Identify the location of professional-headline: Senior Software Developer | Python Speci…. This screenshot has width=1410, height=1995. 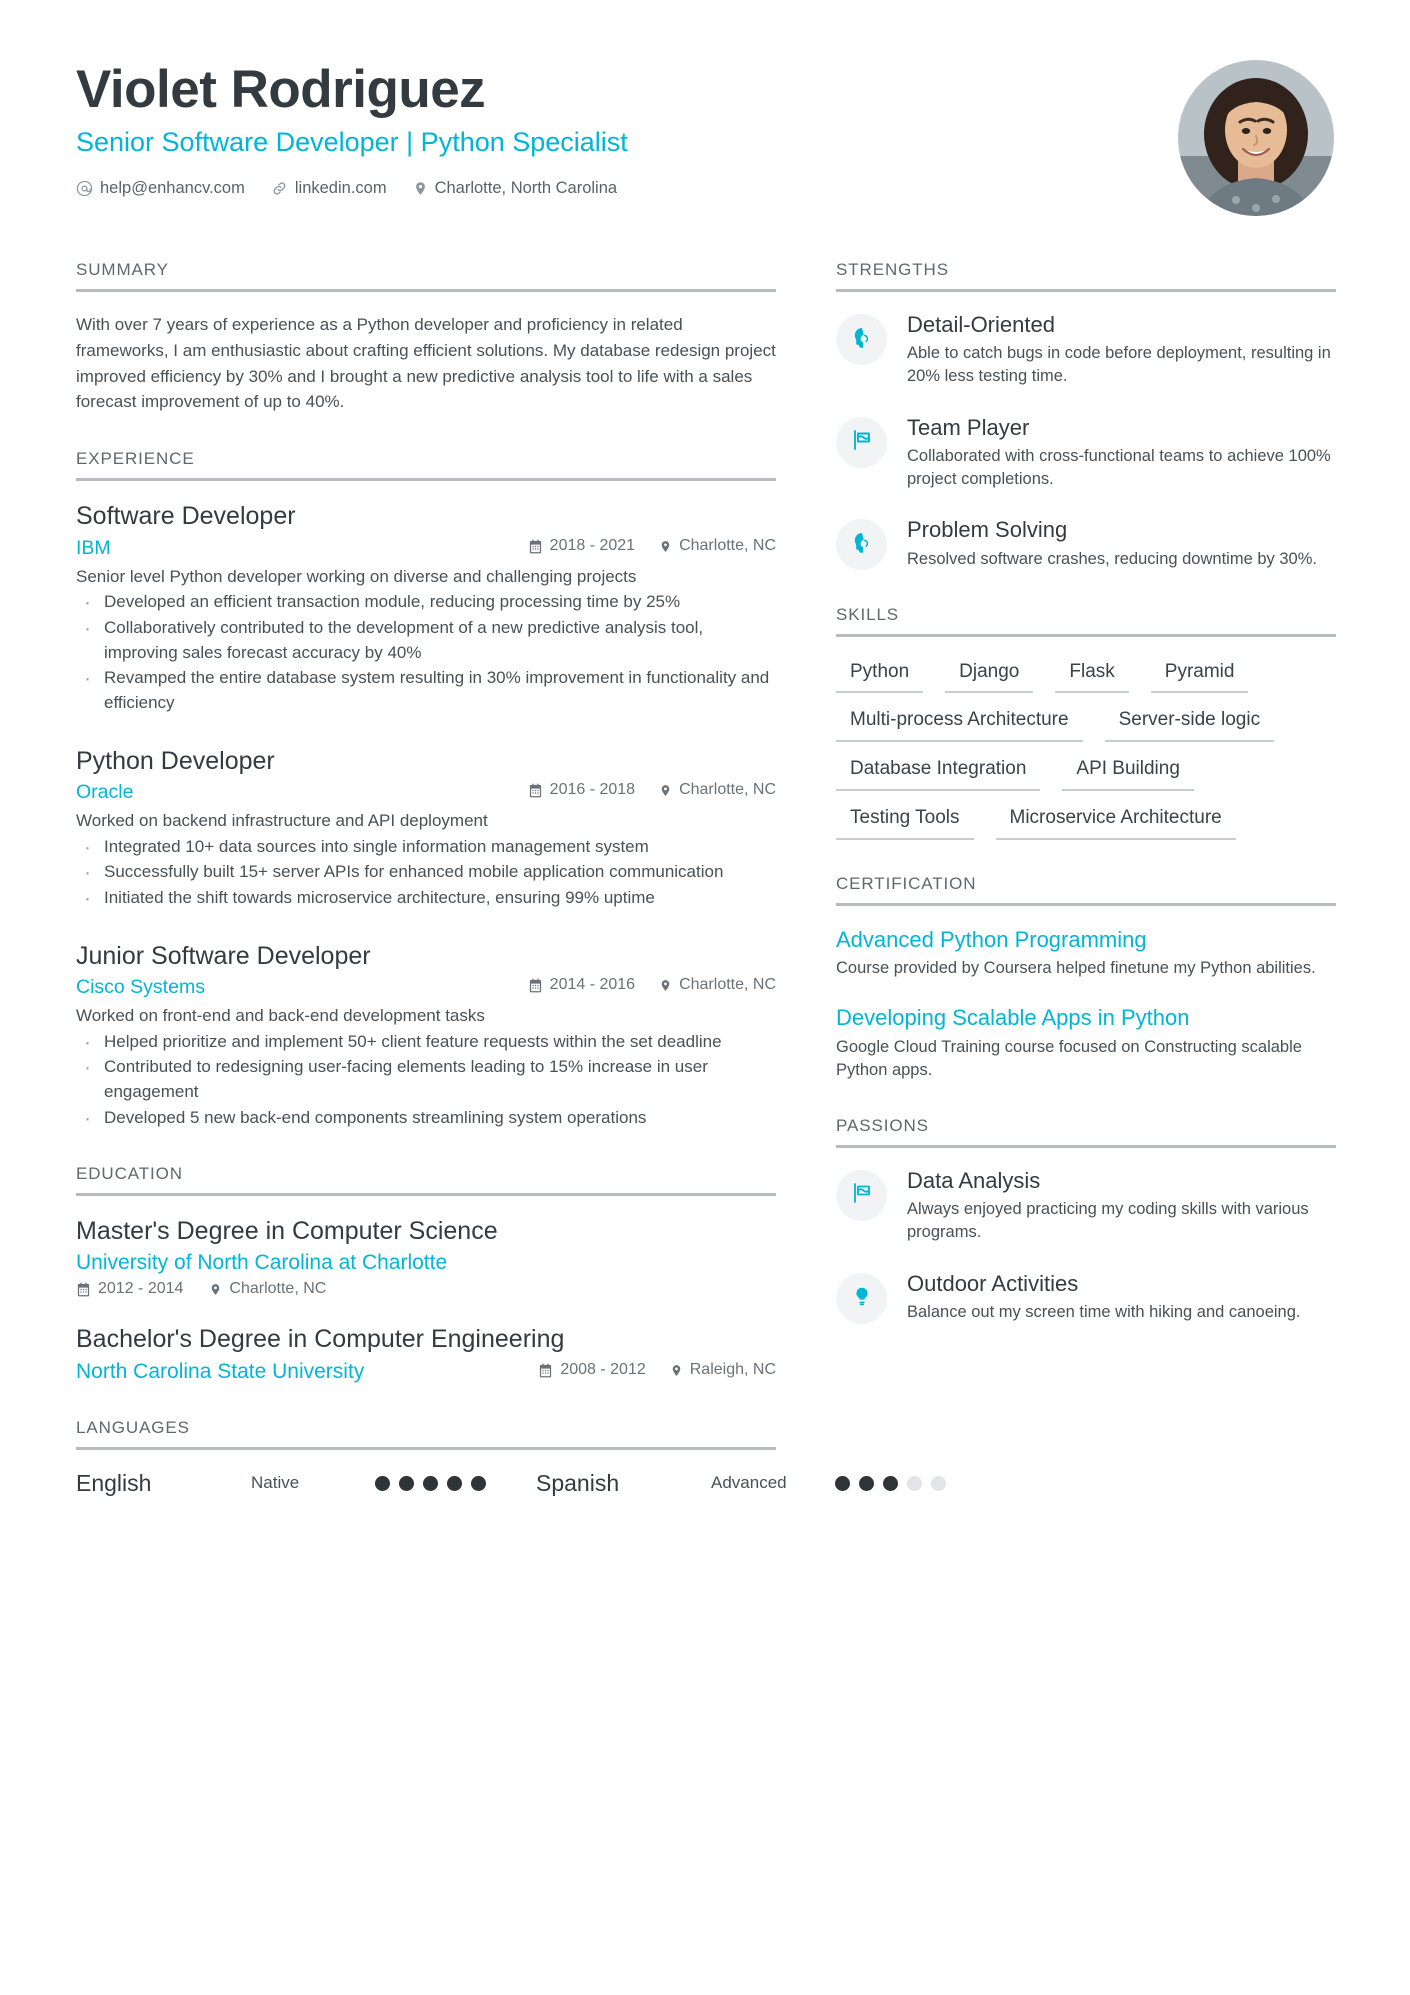
(352, 142).